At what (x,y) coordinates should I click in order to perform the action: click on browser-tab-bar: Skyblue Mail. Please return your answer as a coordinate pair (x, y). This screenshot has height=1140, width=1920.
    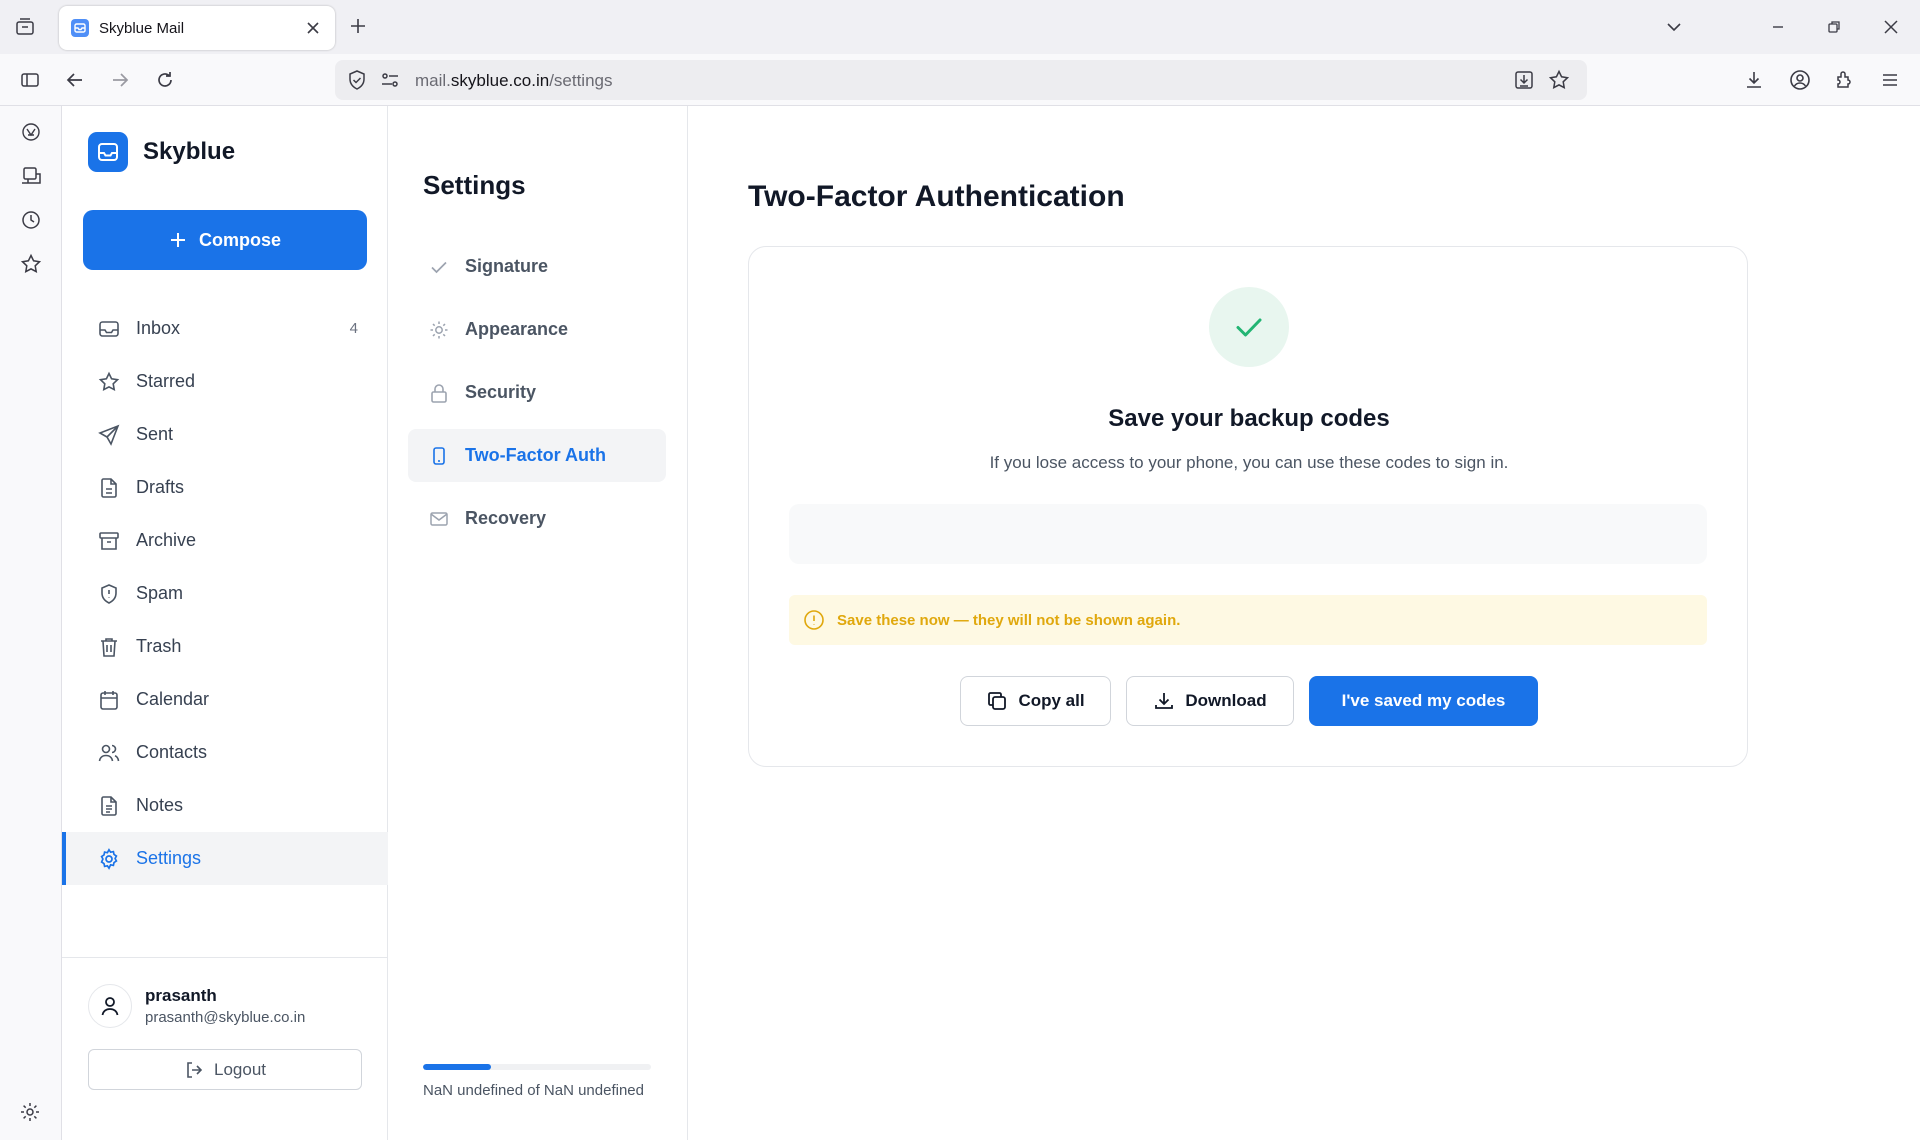
    Looking at the image, I should click on (960, 27).